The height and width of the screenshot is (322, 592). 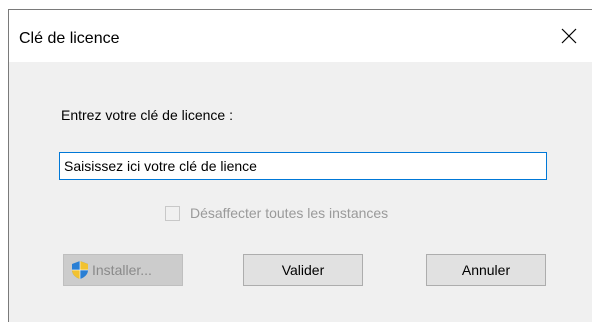 I want to click on validate-button-label: Valider, so click(x=303, y=270).